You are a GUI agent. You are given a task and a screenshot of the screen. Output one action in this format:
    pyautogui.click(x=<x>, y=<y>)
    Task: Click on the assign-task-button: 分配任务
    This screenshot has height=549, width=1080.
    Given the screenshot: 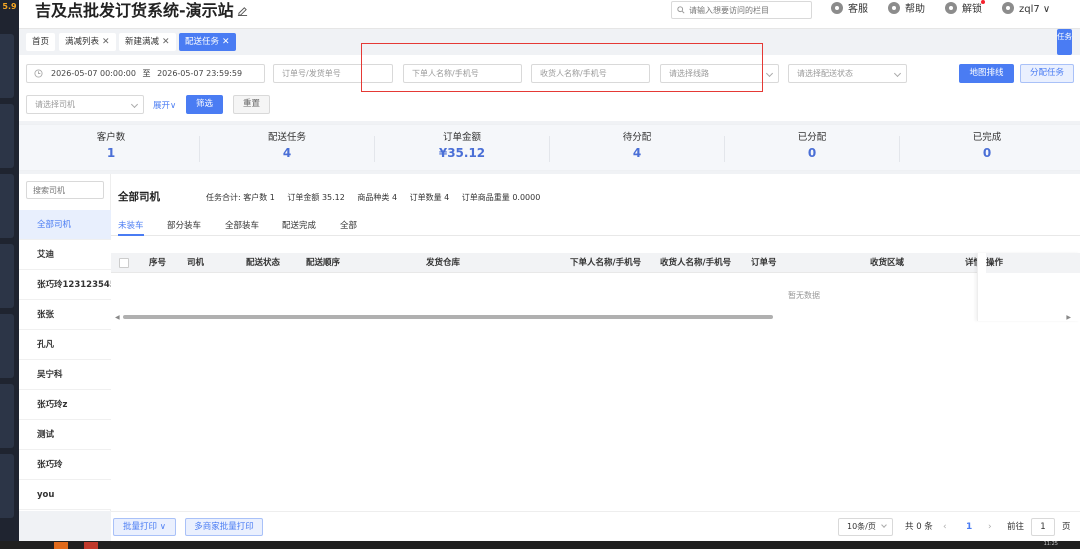 What is the action you would take?
    pyautogui.click(x=1047, y=73)
    